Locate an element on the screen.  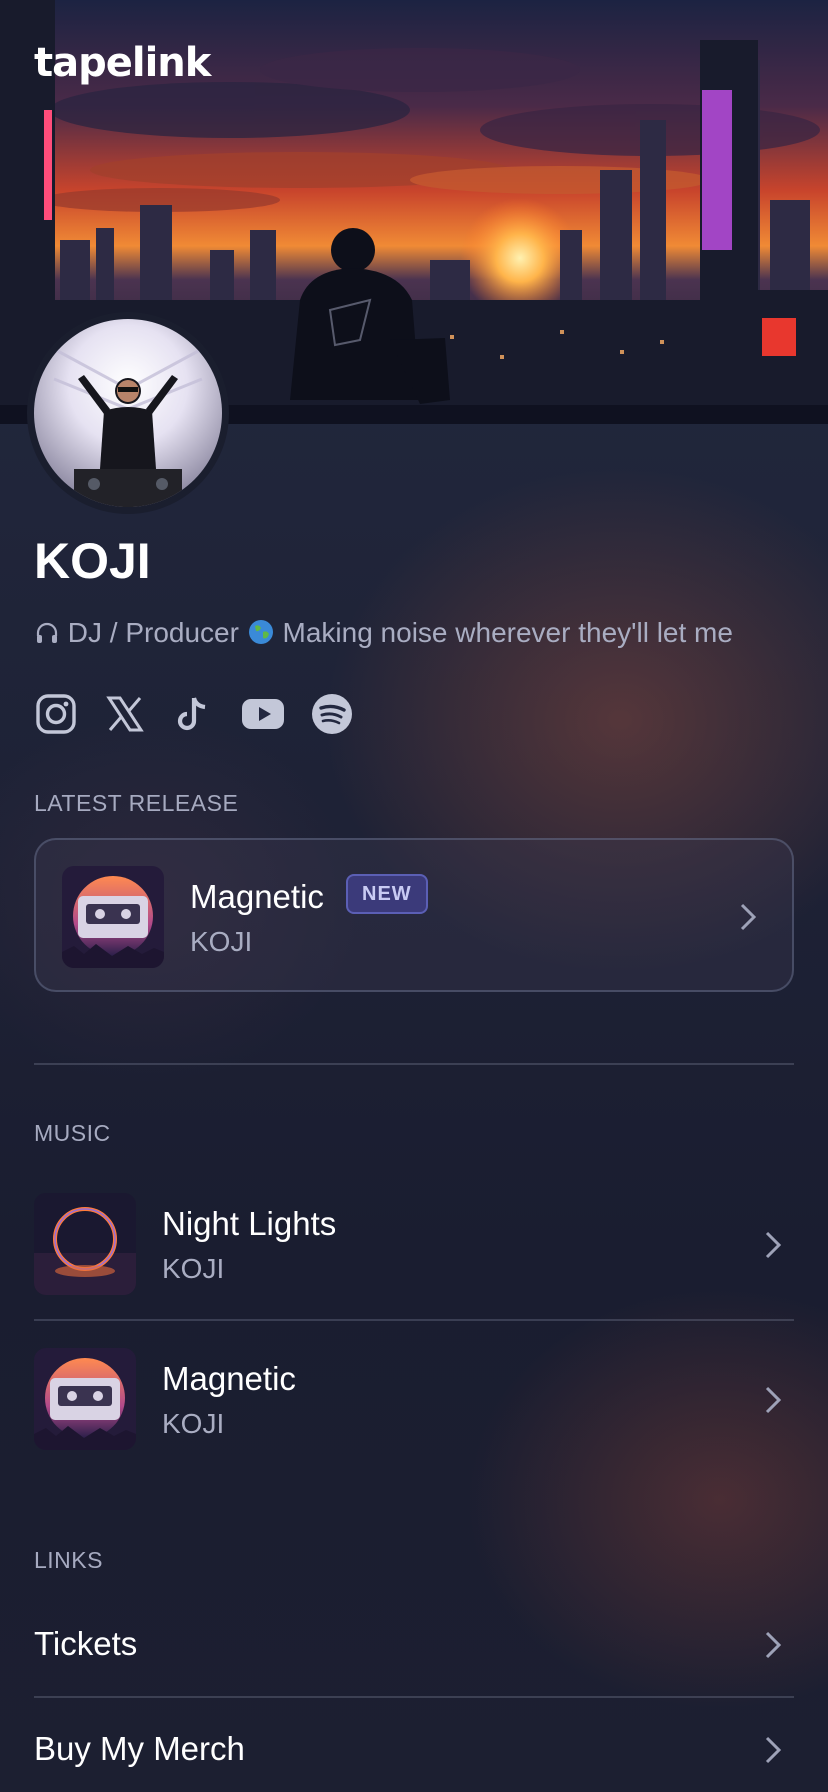
links-heading: LINKS is located at coordinates (68, 1560).